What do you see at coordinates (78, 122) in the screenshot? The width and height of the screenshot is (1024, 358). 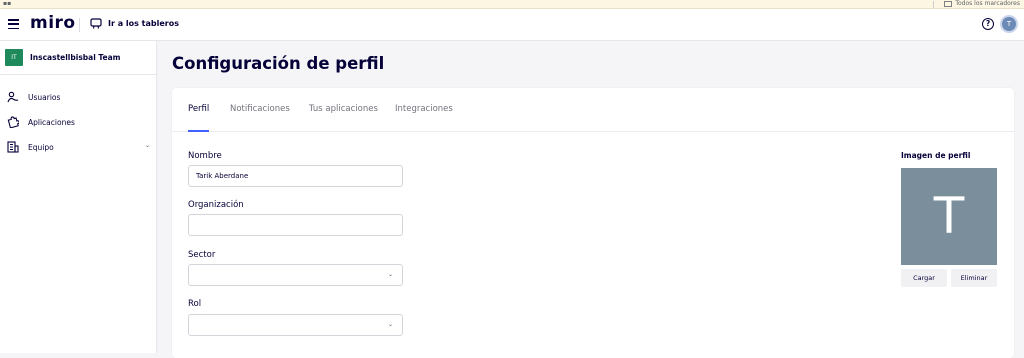 I see `sidebar-item-aplicaciones: Aplicaciones` at bounding box center [78, 122].